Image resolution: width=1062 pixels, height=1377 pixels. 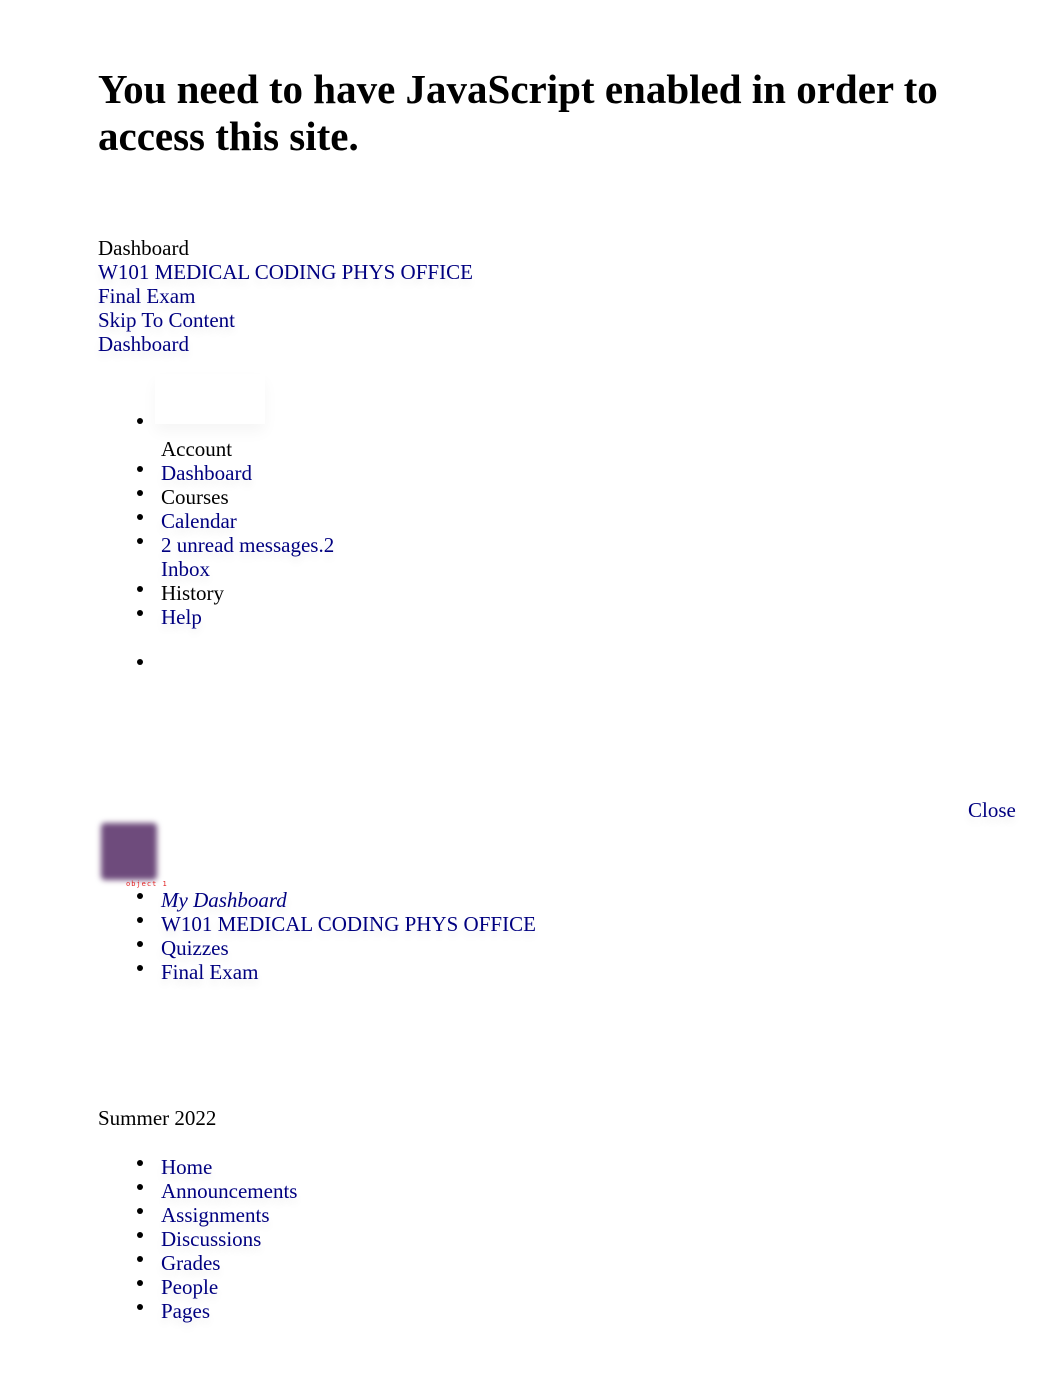 I want to click on course-nav-item: Discussions, so click(x=215, y=1239).